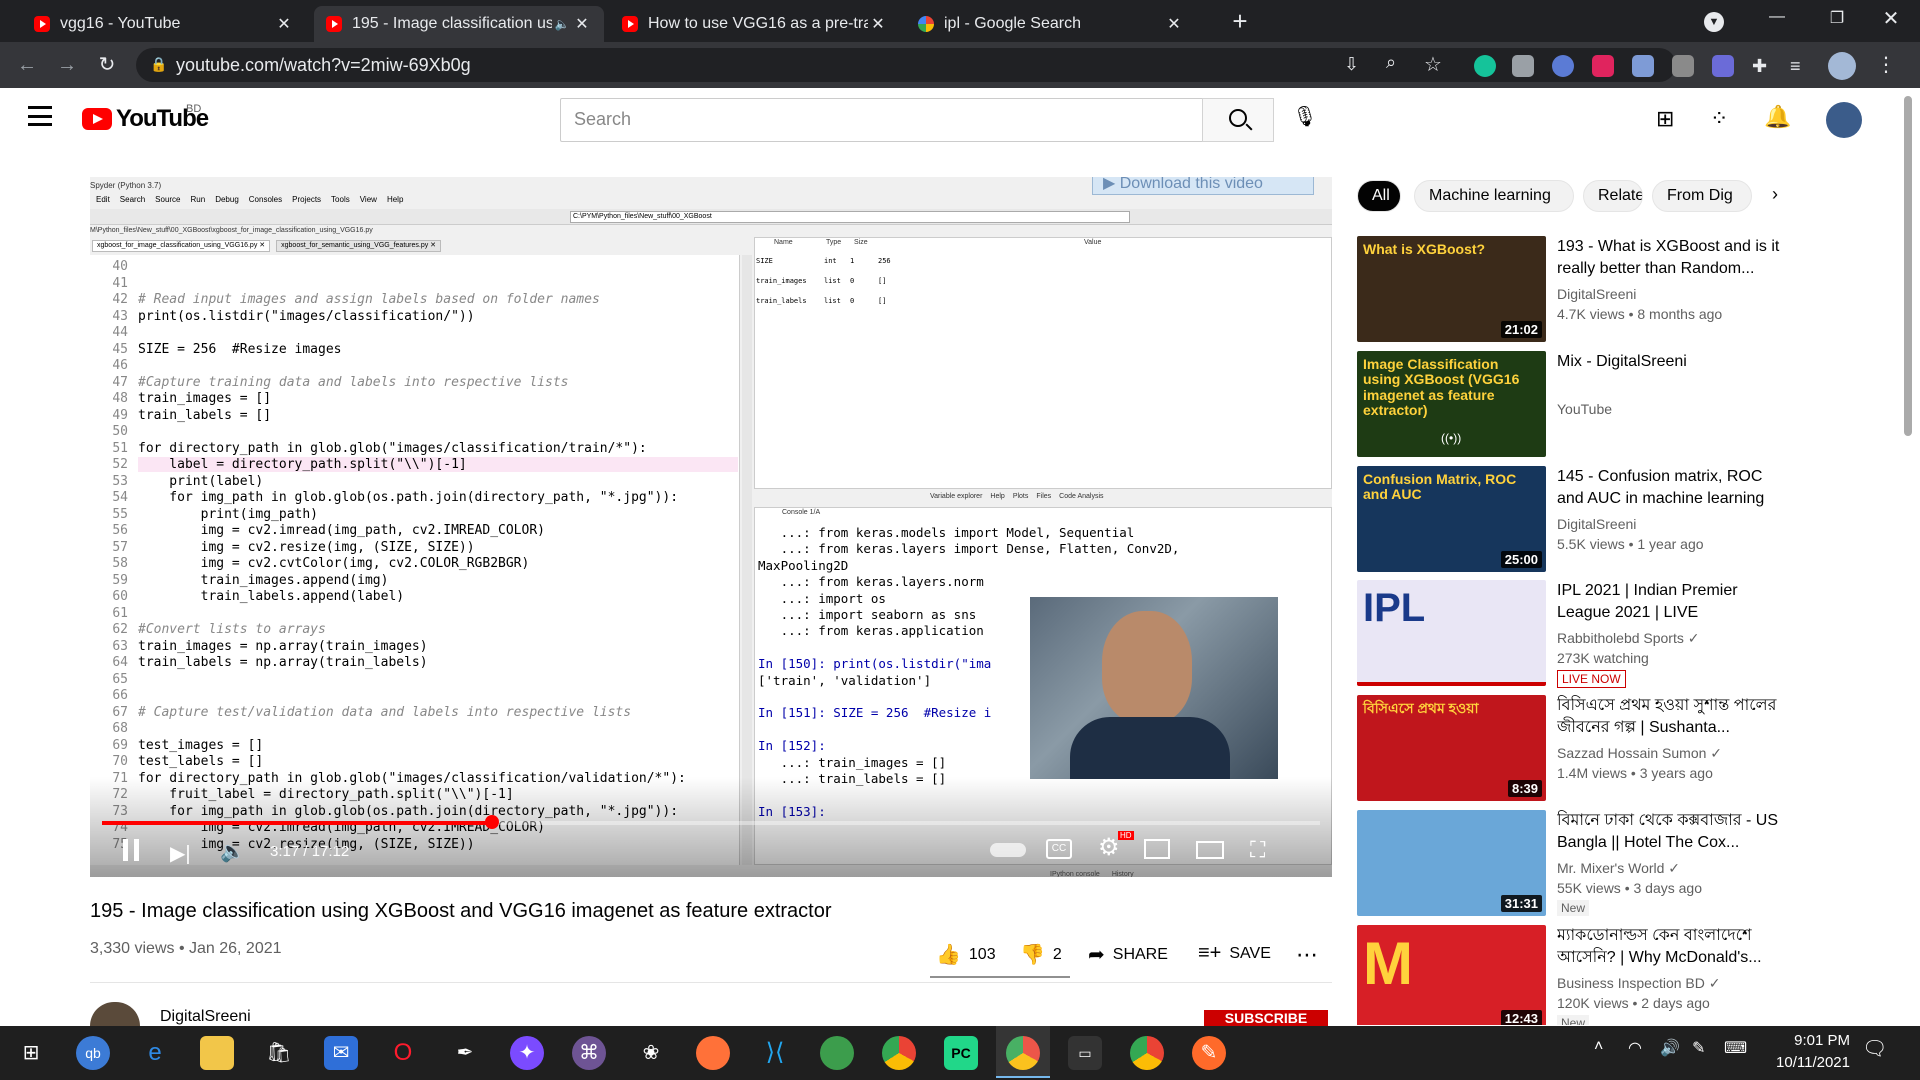  I want to click on grammarly-extension-icon, so click(1485, 66).